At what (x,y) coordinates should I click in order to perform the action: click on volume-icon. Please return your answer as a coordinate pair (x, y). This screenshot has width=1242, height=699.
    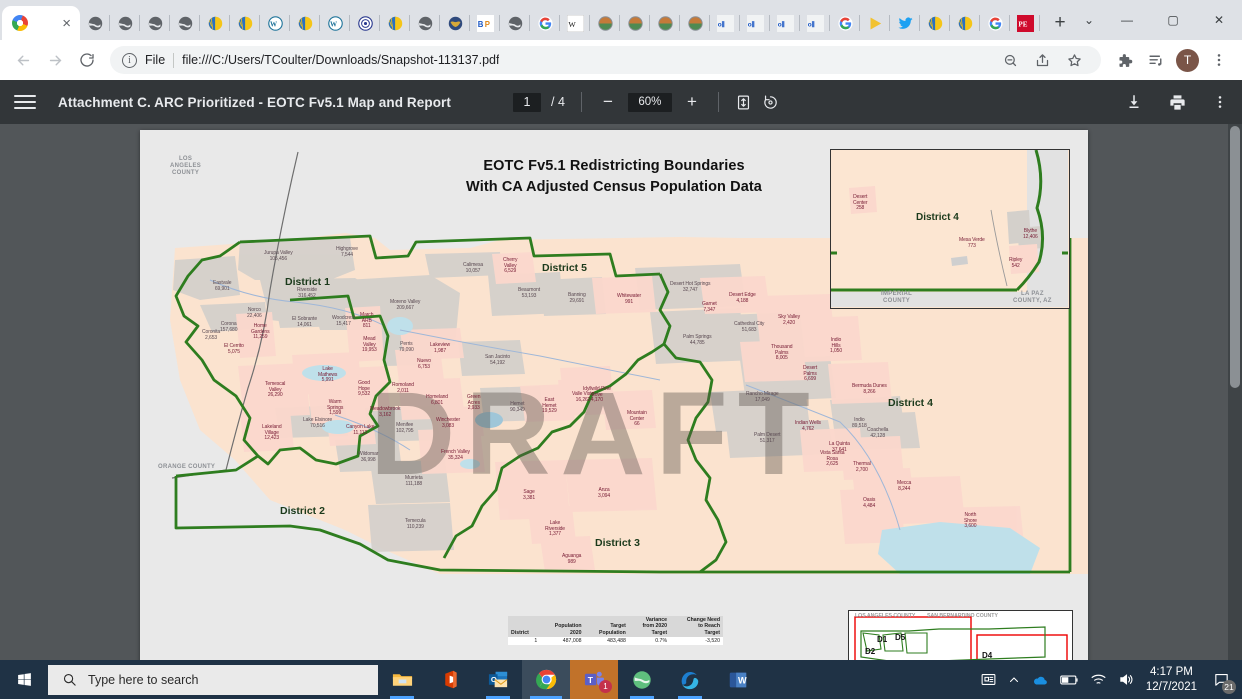
    Looking at the image, I should click on (1126, 679).